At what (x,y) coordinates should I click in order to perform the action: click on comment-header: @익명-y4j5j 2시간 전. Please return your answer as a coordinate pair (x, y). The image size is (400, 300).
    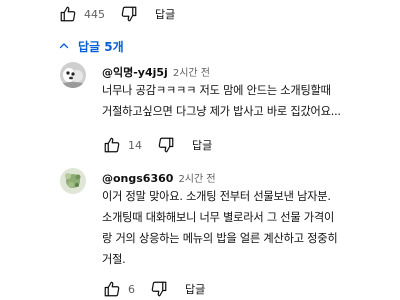
    Looking at the image, I should click on (156, 72).